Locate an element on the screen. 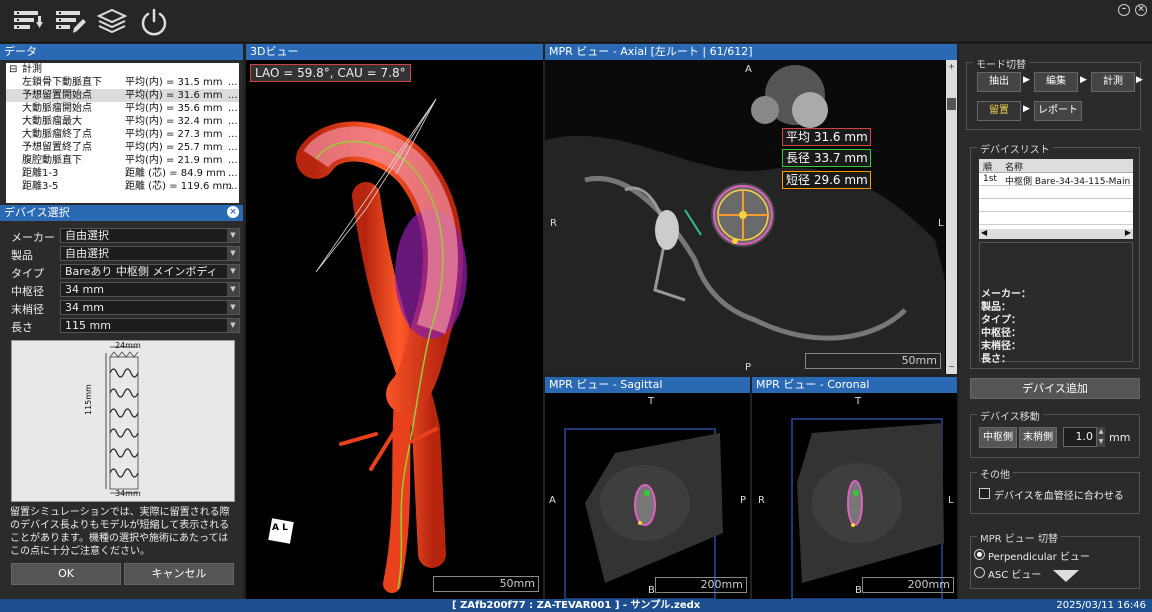 Image resolution: width=1152 pixels, height=612 pixels. power-icon is located at coordinates (154, 22).